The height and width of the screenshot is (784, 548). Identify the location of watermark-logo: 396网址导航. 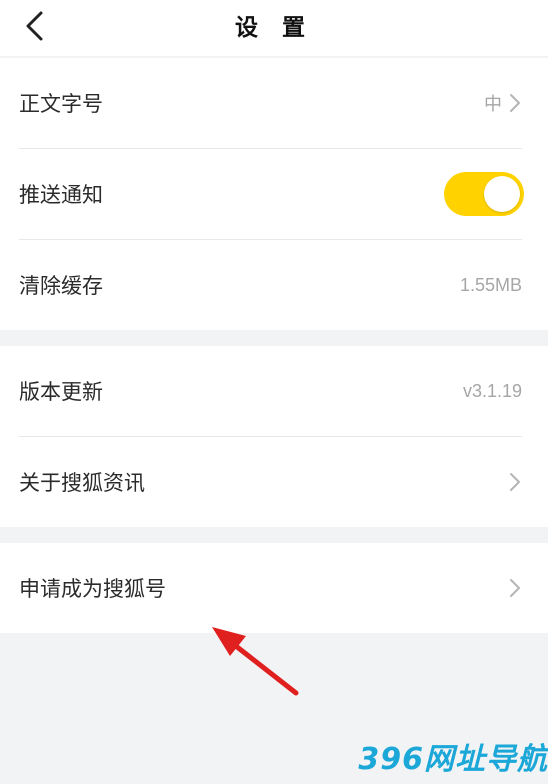
(453, 759).